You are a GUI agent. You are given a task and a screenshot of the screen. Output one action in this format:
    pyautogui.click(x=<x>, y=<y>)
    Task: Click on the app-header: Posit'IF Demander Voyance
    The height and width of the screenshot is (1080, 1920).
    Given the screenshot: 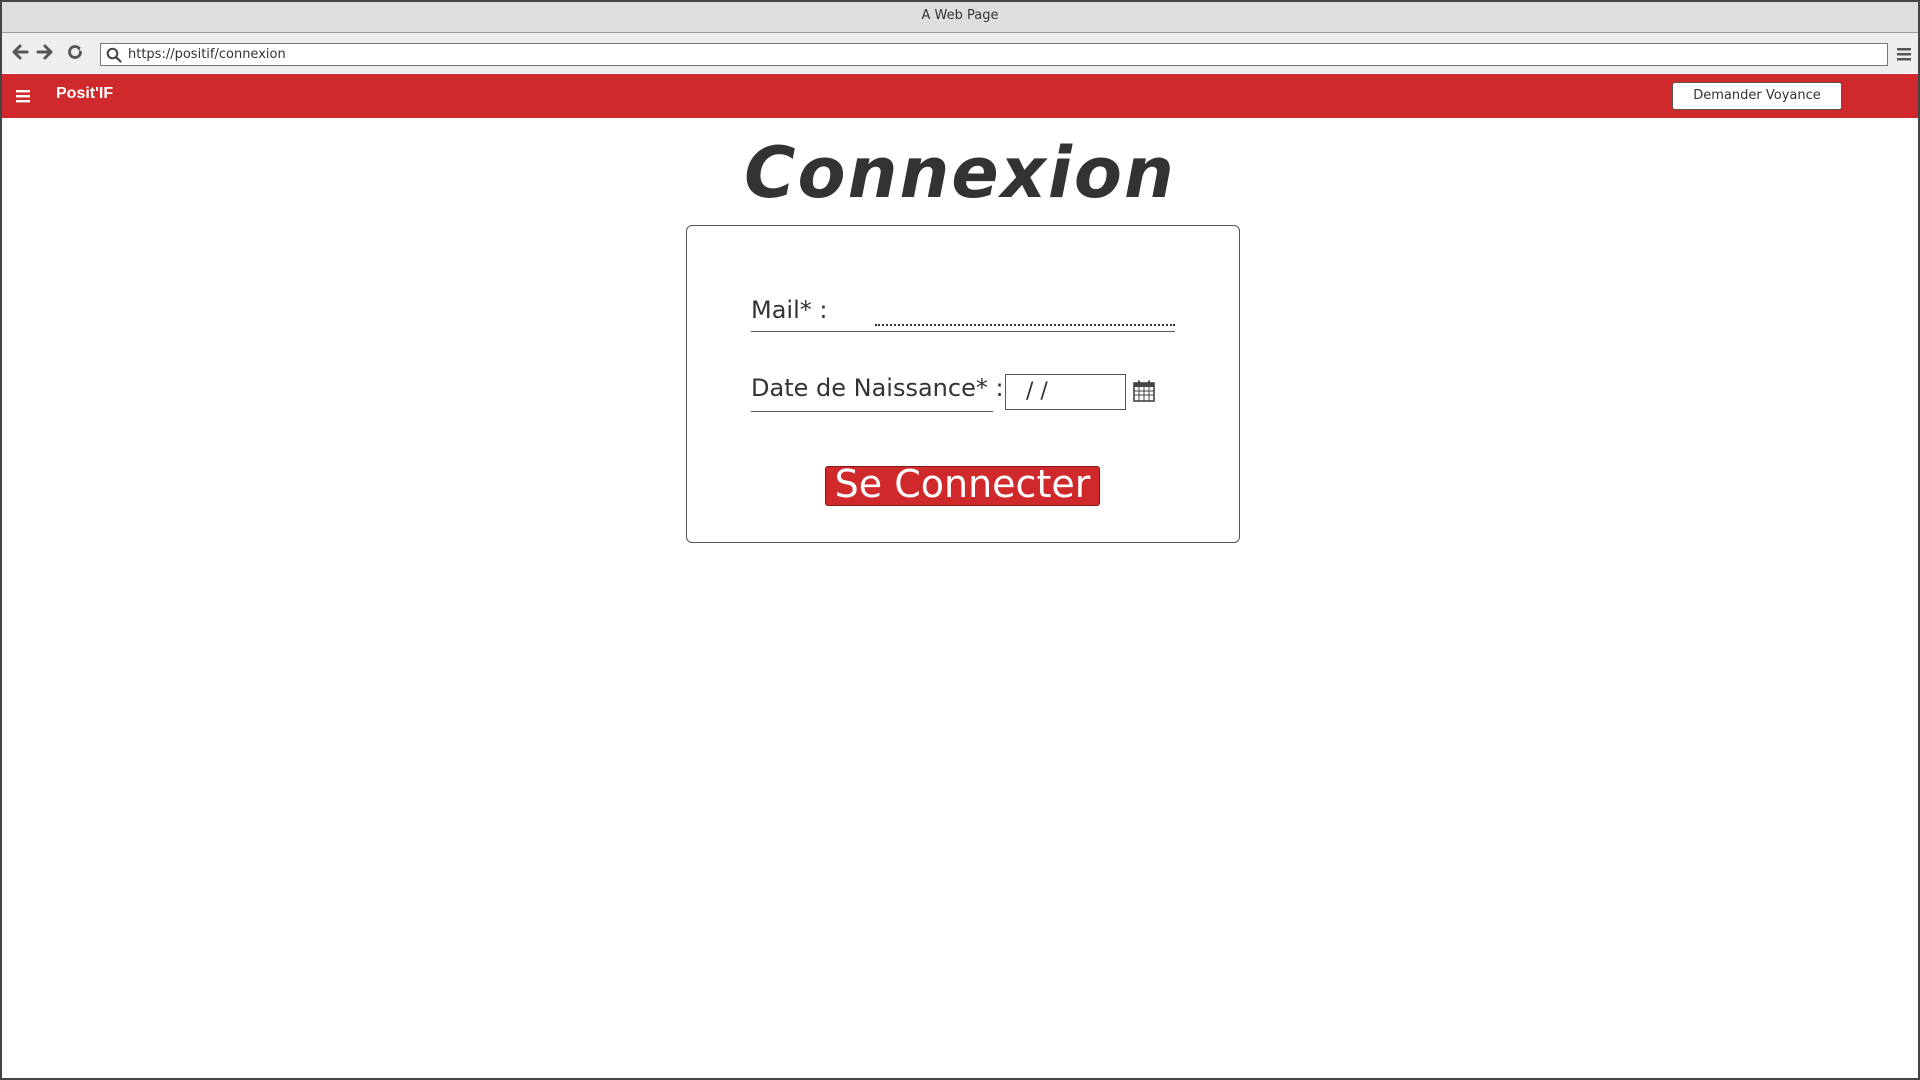 What is the action you would take?
    pyautogui.click(x=960, y=96)
    